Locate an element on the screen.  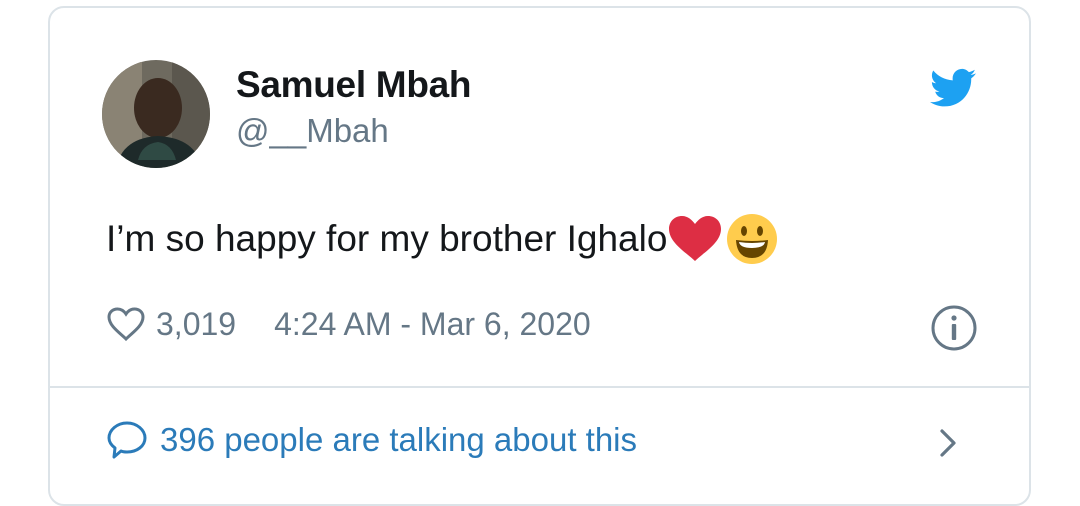
tweet-text: I’m so happy for my brother Ighalo is located at coordinates (442, 239).